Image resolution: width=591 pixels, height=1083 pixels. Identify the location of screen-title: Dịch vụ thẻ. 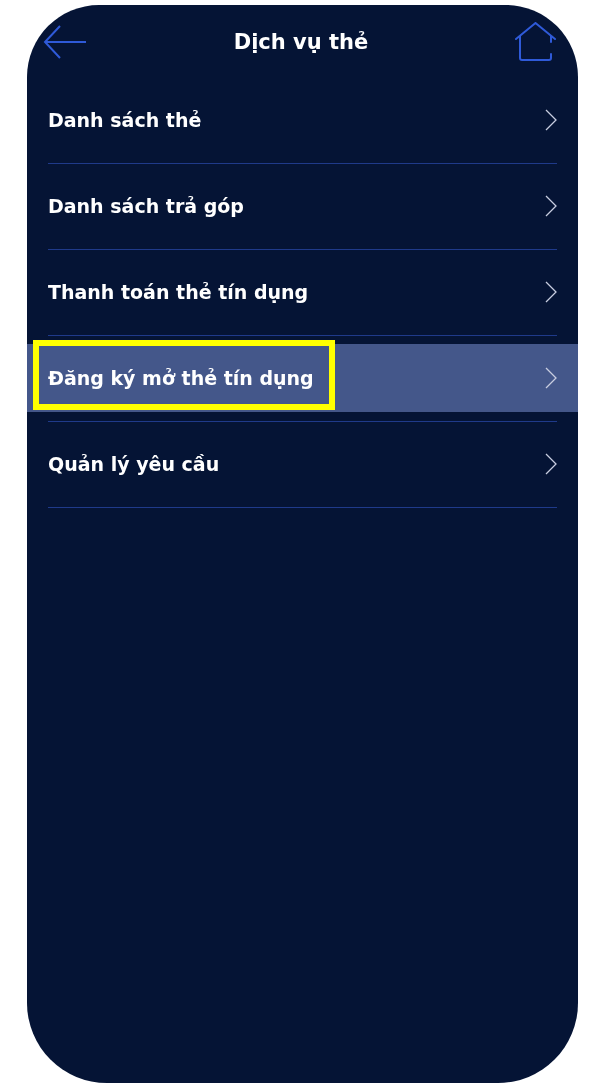
(301, 41).